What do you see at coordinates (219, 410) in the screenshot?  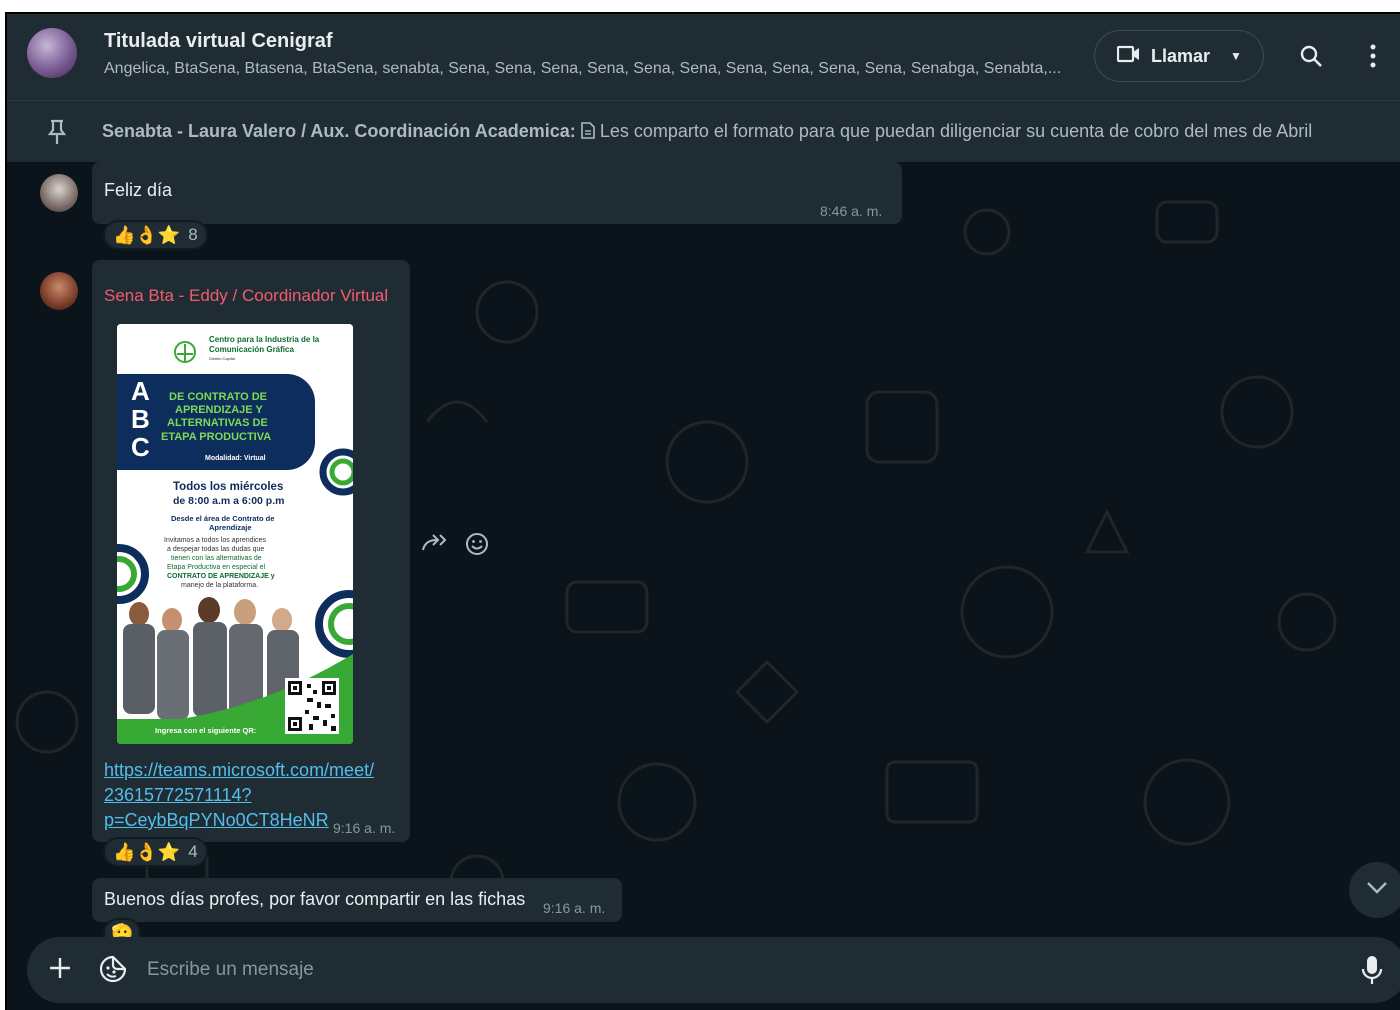 I see `poster-headline-2: APRENDIZAJE Y` at bounding box center [219, 410].